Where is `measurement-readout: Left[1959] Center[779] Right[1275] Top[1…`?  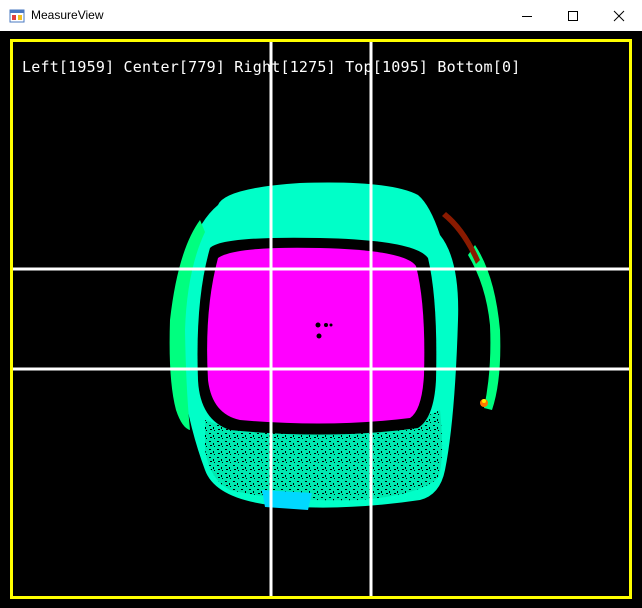 measurement-readout: Left[1959] Center[779] Right[1275] Top[1… is located at coordinates (271, 67).